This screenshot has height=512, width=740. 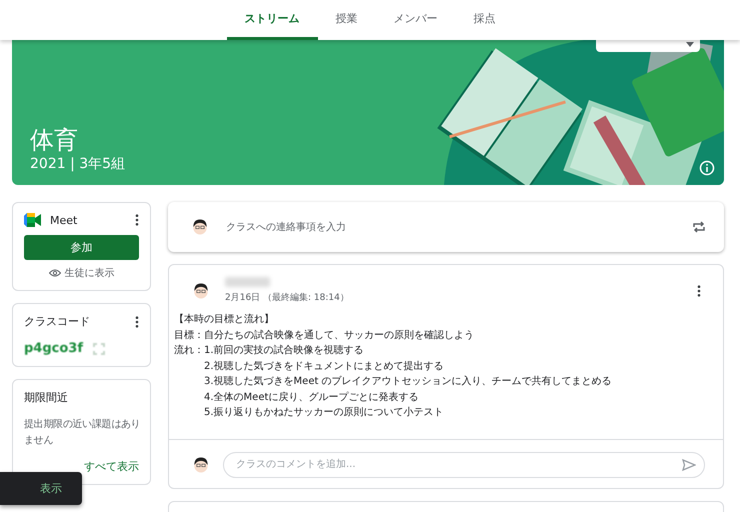 I want to click on post-line: 目標：自分たちの試合映像を通して、サッカーの原則を確認しよう, so click(x=324, y=335).